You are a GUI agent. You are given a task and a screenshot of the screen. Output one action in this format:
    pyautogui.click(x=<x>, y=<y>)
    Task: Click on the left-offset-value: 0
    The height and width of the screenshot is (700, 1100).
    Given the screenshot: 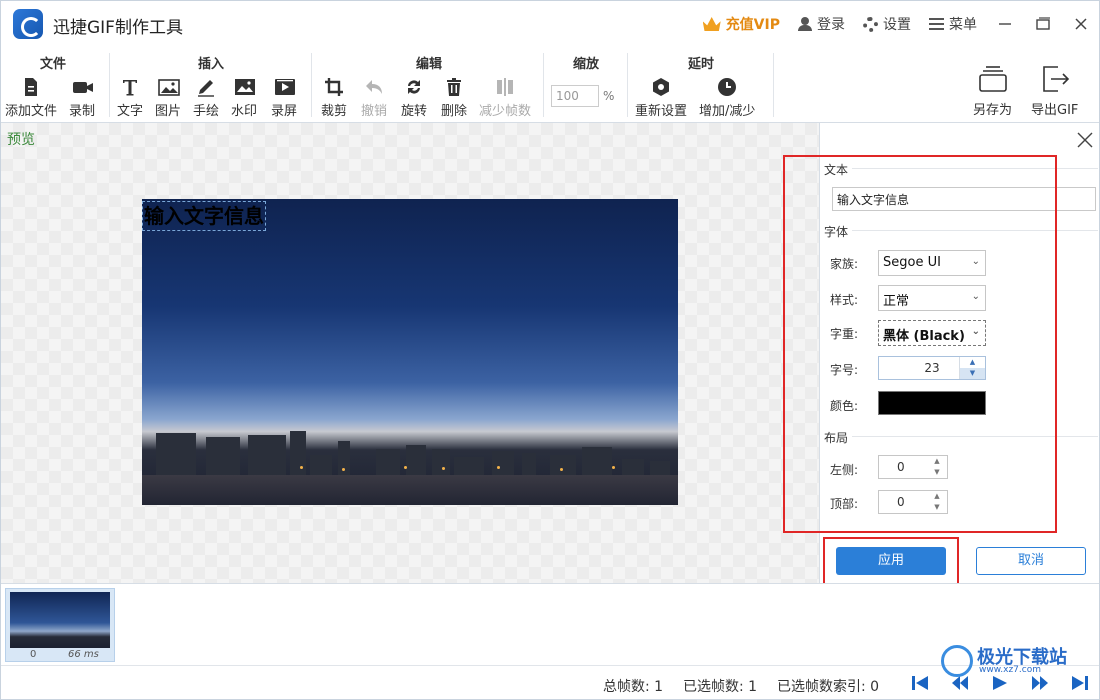 What is the action you would take?
    pyautogui.click(x=901, y=467)
    